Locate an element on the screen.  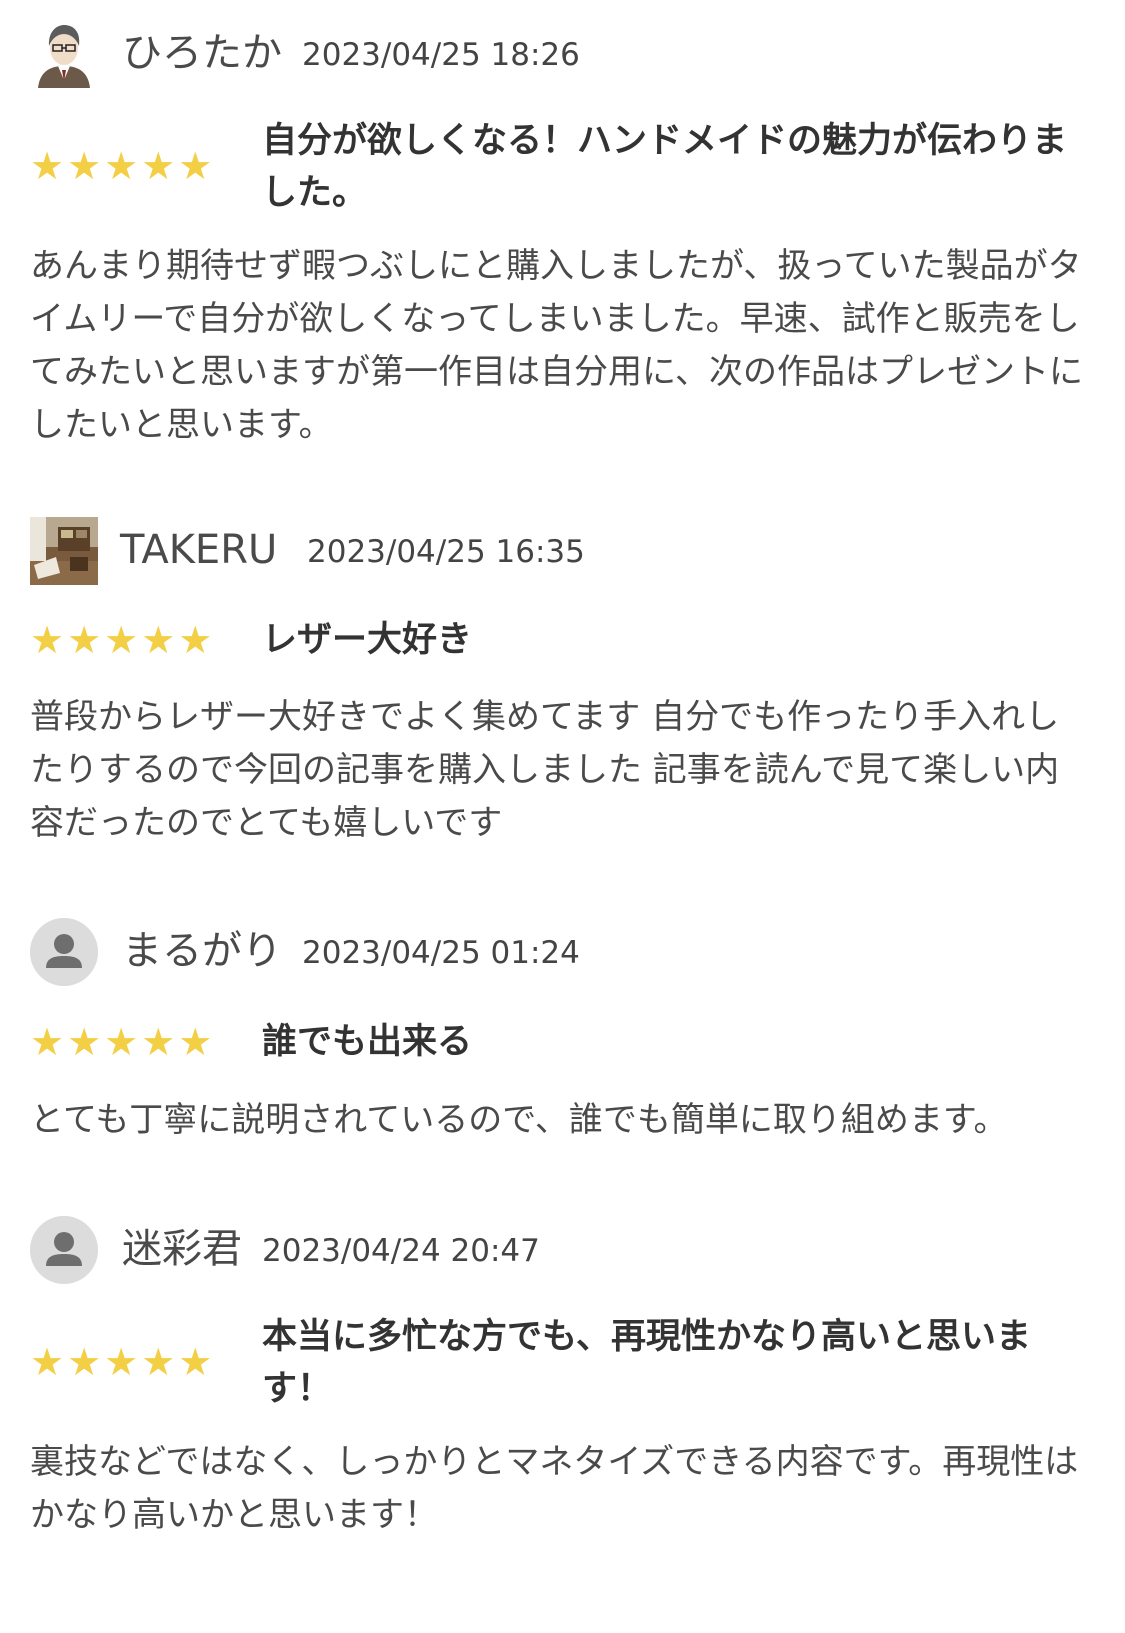
review-header: まるがり 2023/04/25 01:24 is located at coordinates (562, 958).